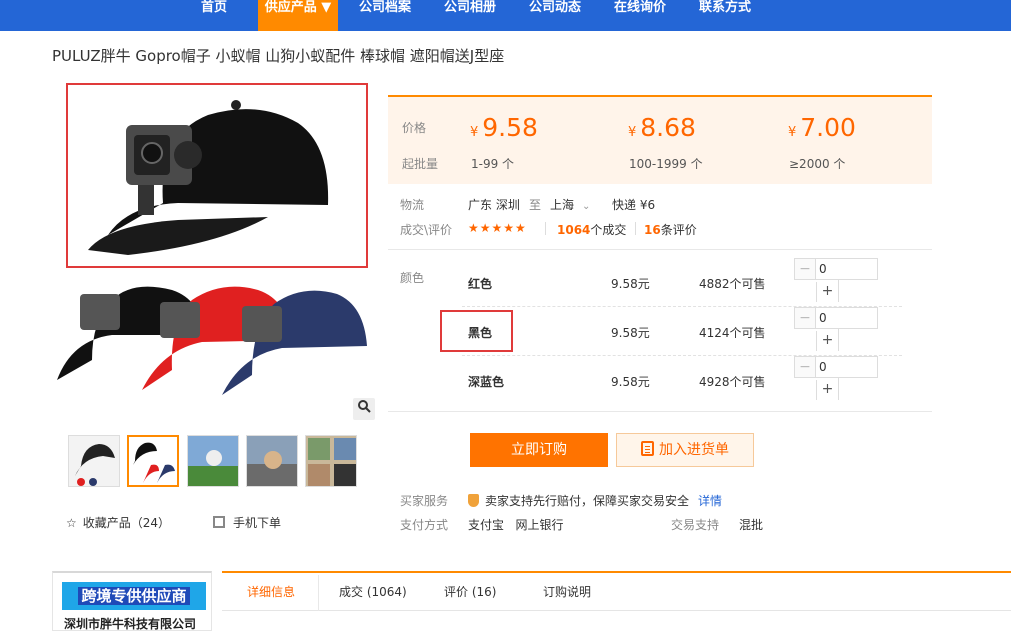  What do you see at coordinates (130, 624) in the screenshot?
I see `company-name: 深圳市胖牛科技有限公司` at bounding box center [130, 624].